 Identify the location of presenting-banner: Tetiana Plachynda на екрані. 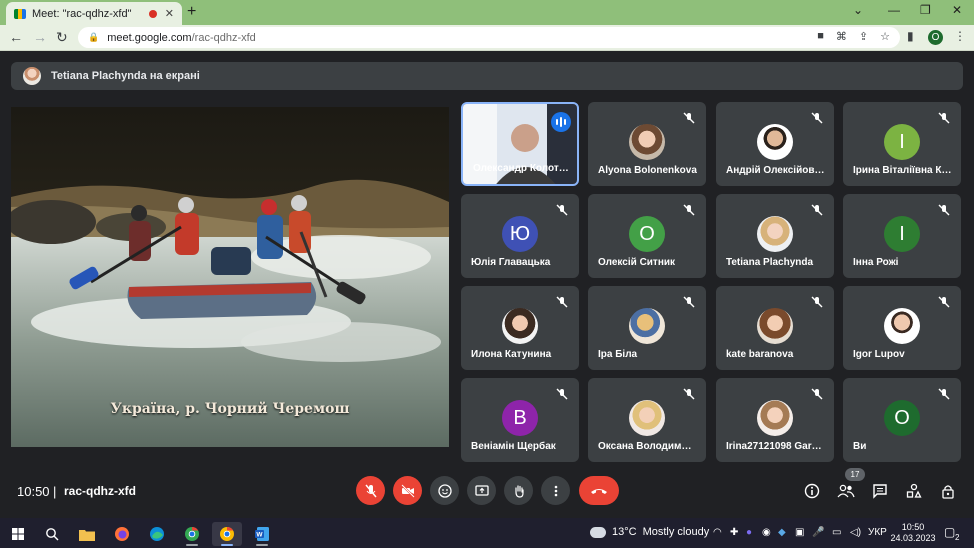
(487, 76).